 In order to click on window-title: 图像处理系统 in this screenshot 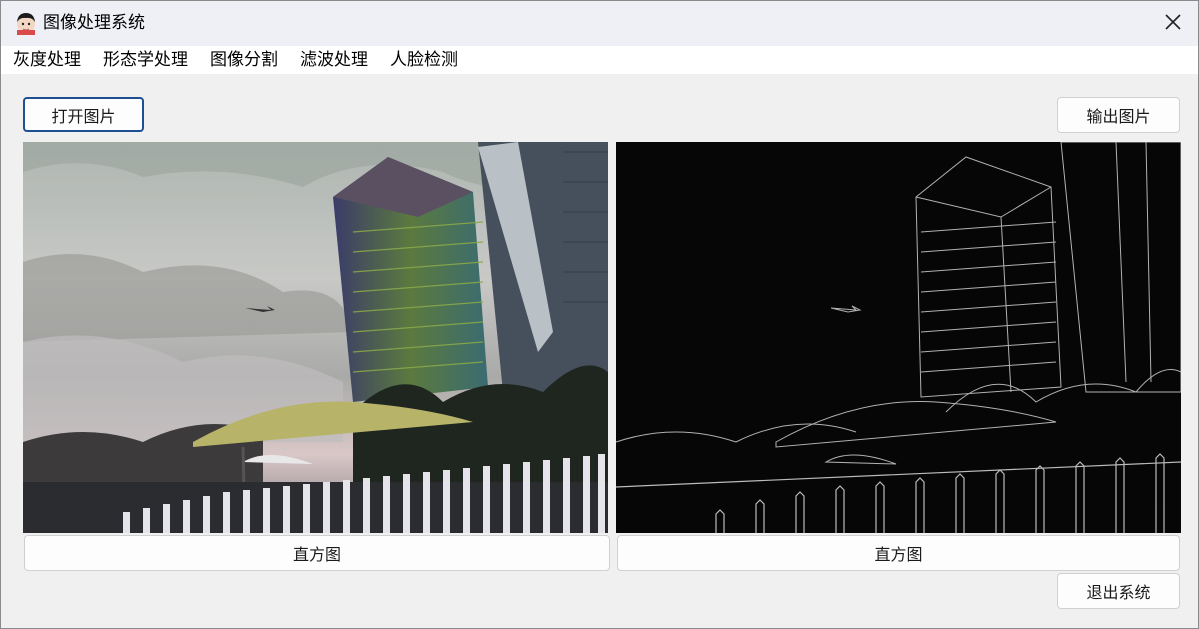, I will do `click(94, 23)`.